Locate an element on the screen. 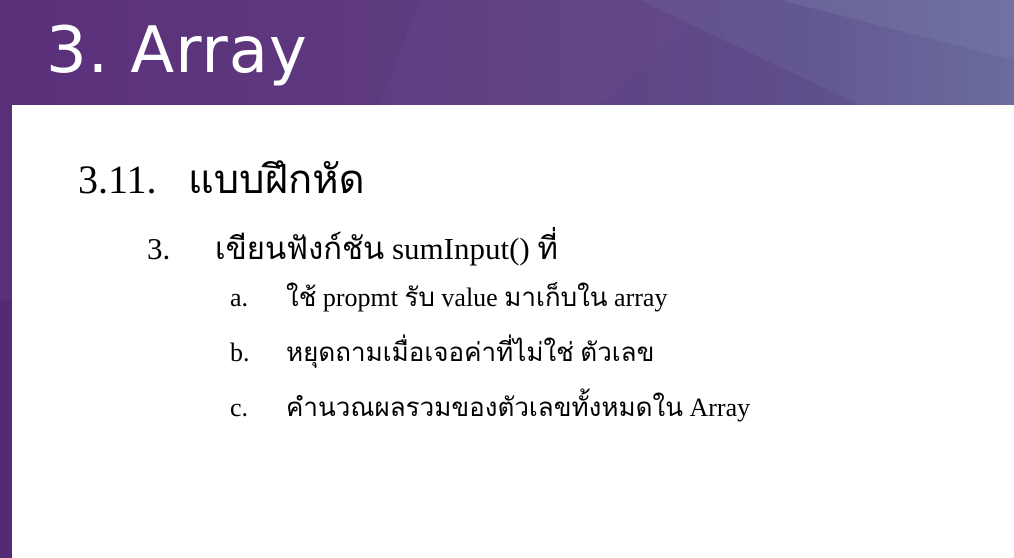 This screenshot has width=1014, height=558. exercise-item: 3. เขียนฟังก์ชัน sumInput() ที่ is located at coordinates (352, 248).